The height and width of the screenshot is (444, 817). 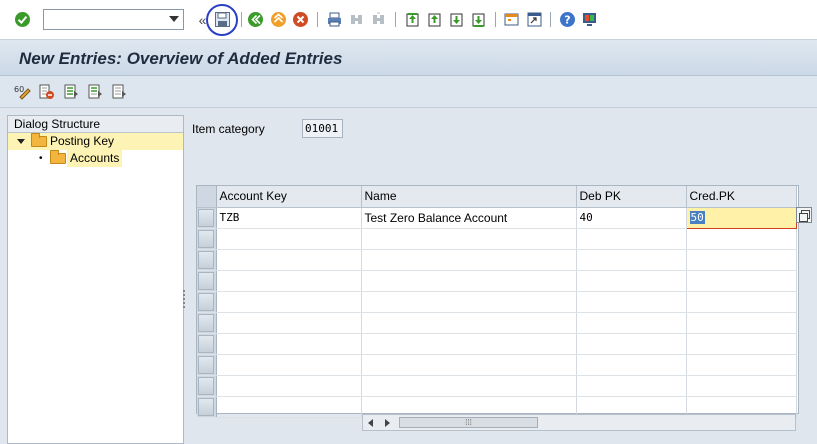 What do you see at coordinates (46, 91) in the screenshot?
I see `delete-icon` at bounding box center [46, 91].